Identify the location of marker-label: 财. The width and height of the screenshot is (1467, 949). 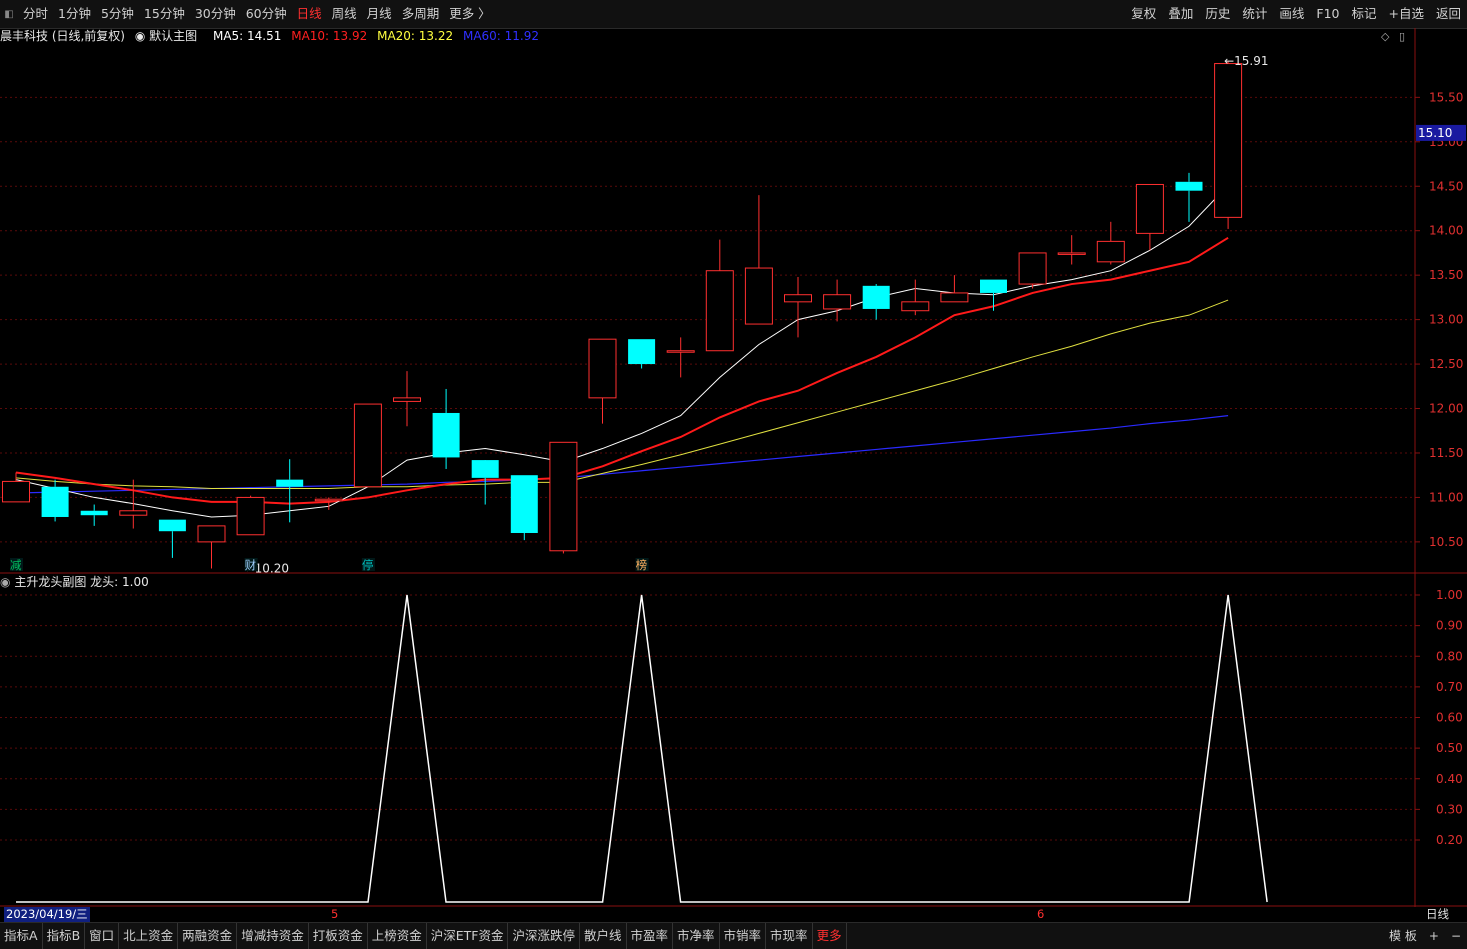
(251, 565).